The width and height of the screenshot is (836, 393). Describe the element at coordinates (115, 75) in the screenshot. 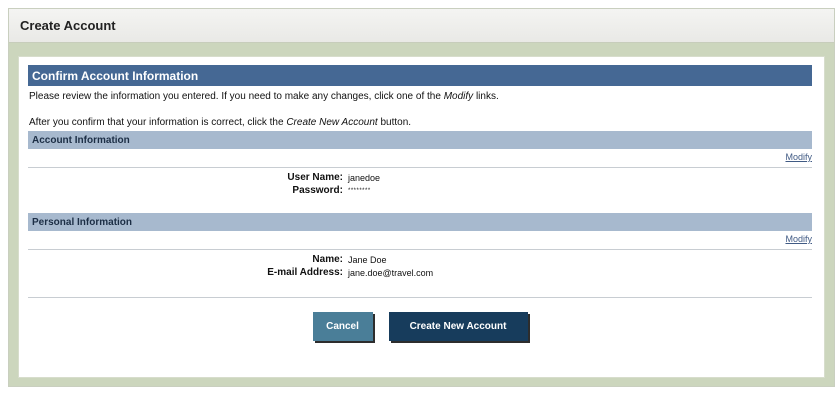

I see `confirm-heading: Confirm Account Information` at that location.